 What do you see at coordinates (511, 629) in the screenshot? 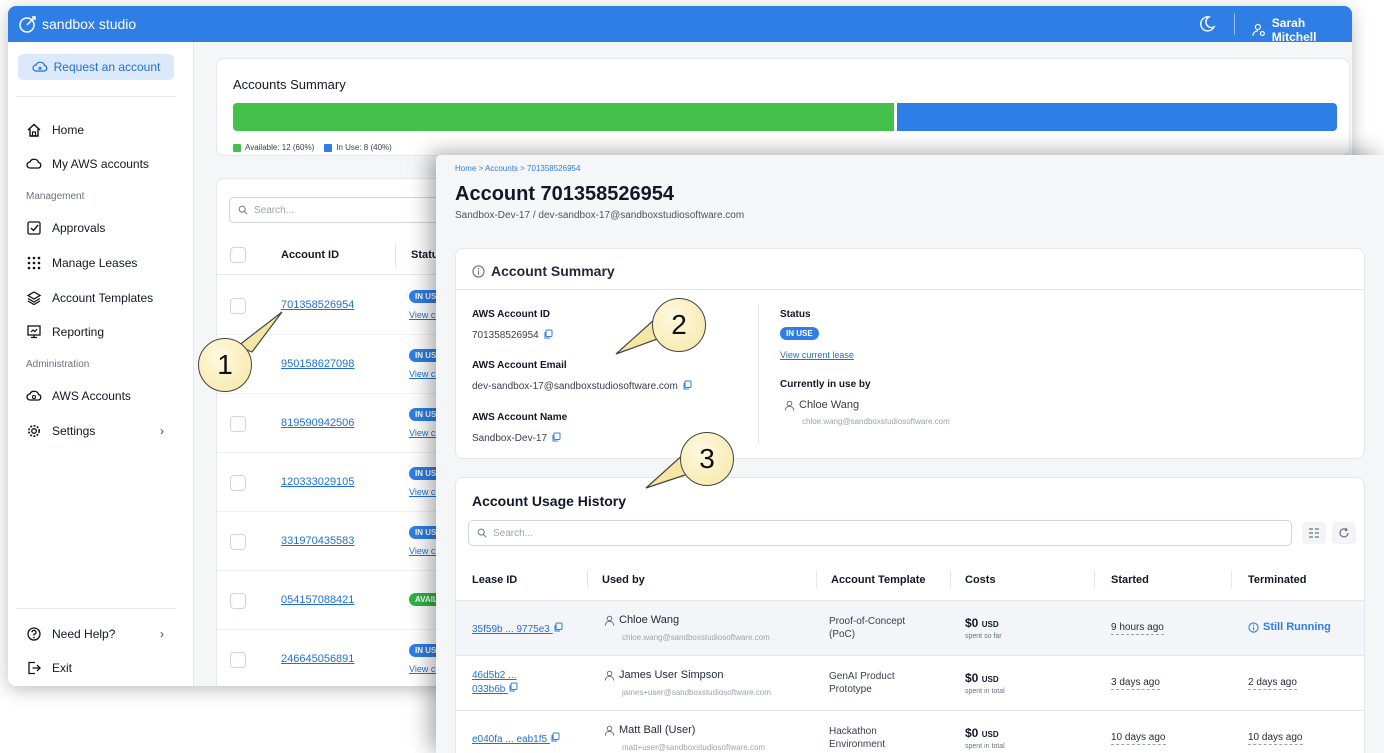
I see `lease-id: 35f59b ... 9775e3` at bounding box center [511, 629].